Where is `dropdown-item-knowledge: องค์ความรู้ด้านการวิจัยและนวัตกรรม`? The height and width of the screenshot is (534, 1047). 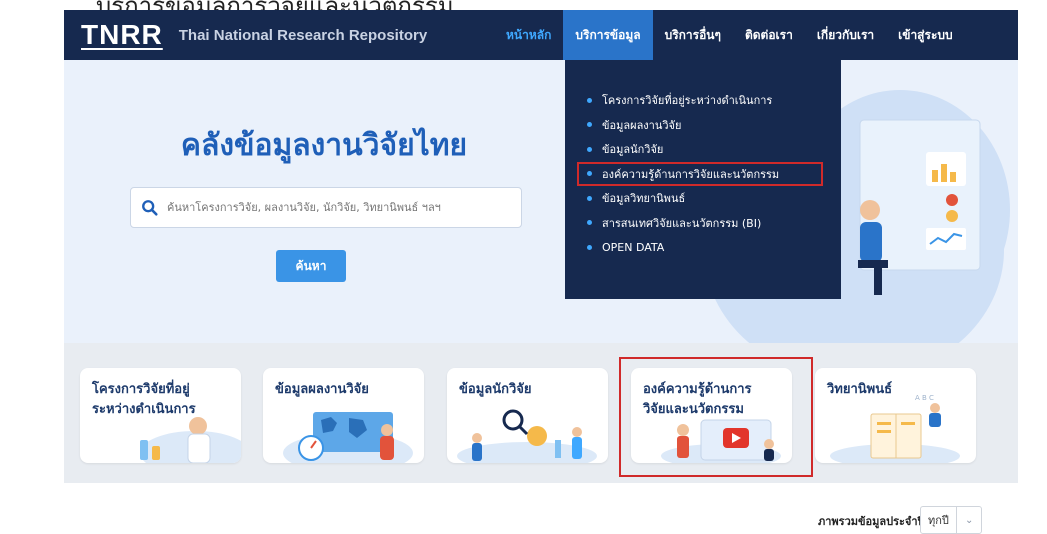
dropdown-item-knowledge: องค์ความรู้ด้านการวิจัยและนวัตกรรม is located at coordinates (700, 173).